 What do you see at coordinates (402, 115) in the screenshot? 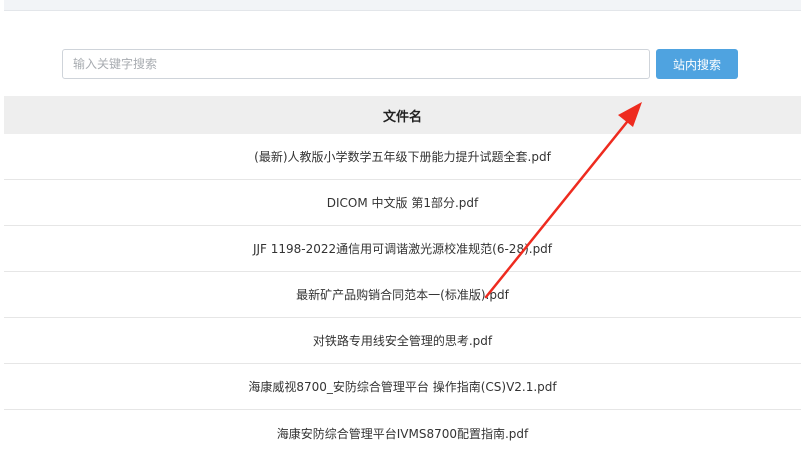
I see `column-header-filename: 文件名` at bounding box center [402, 115].